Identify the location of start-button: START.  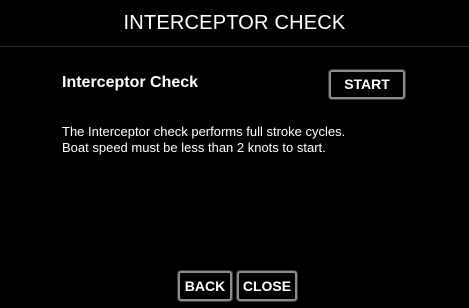
(367, 84).